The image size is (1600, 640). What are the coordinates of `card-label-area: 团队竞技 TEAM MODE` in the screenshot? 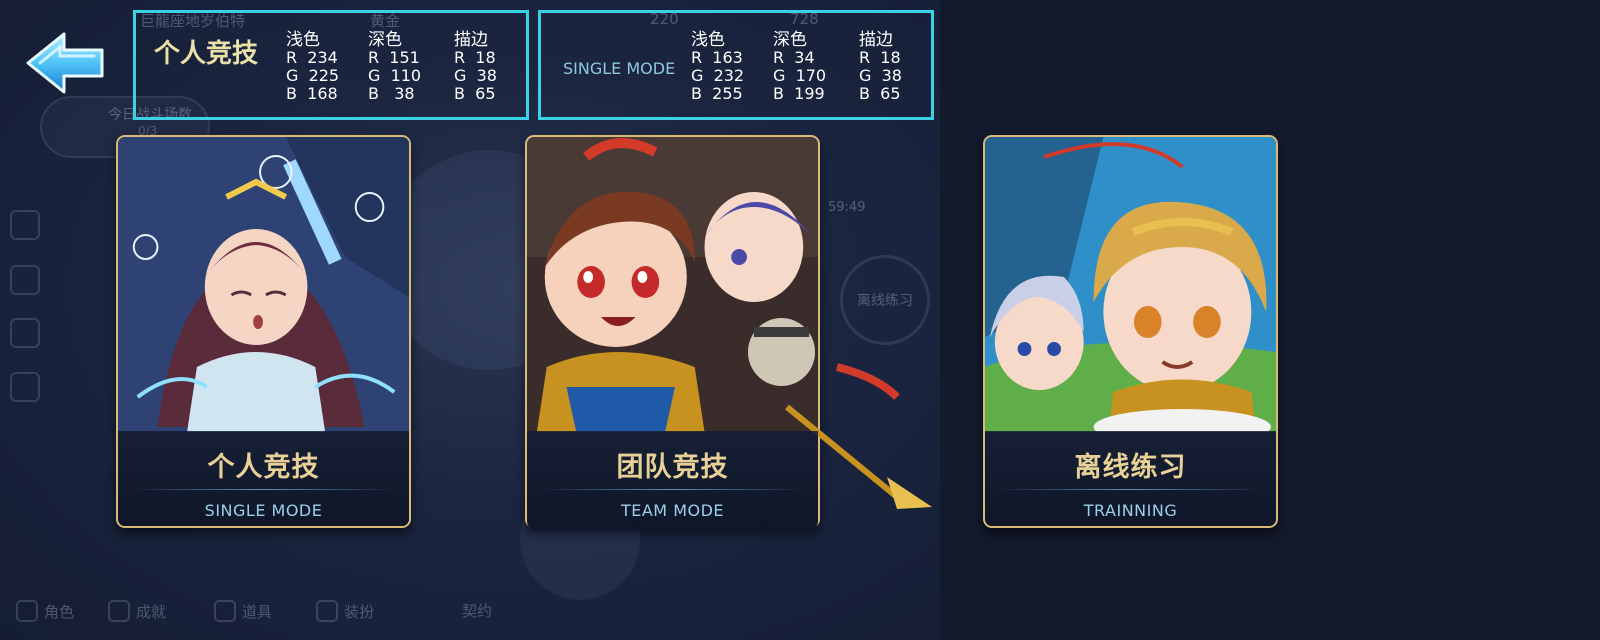 It's located at (672, 480).